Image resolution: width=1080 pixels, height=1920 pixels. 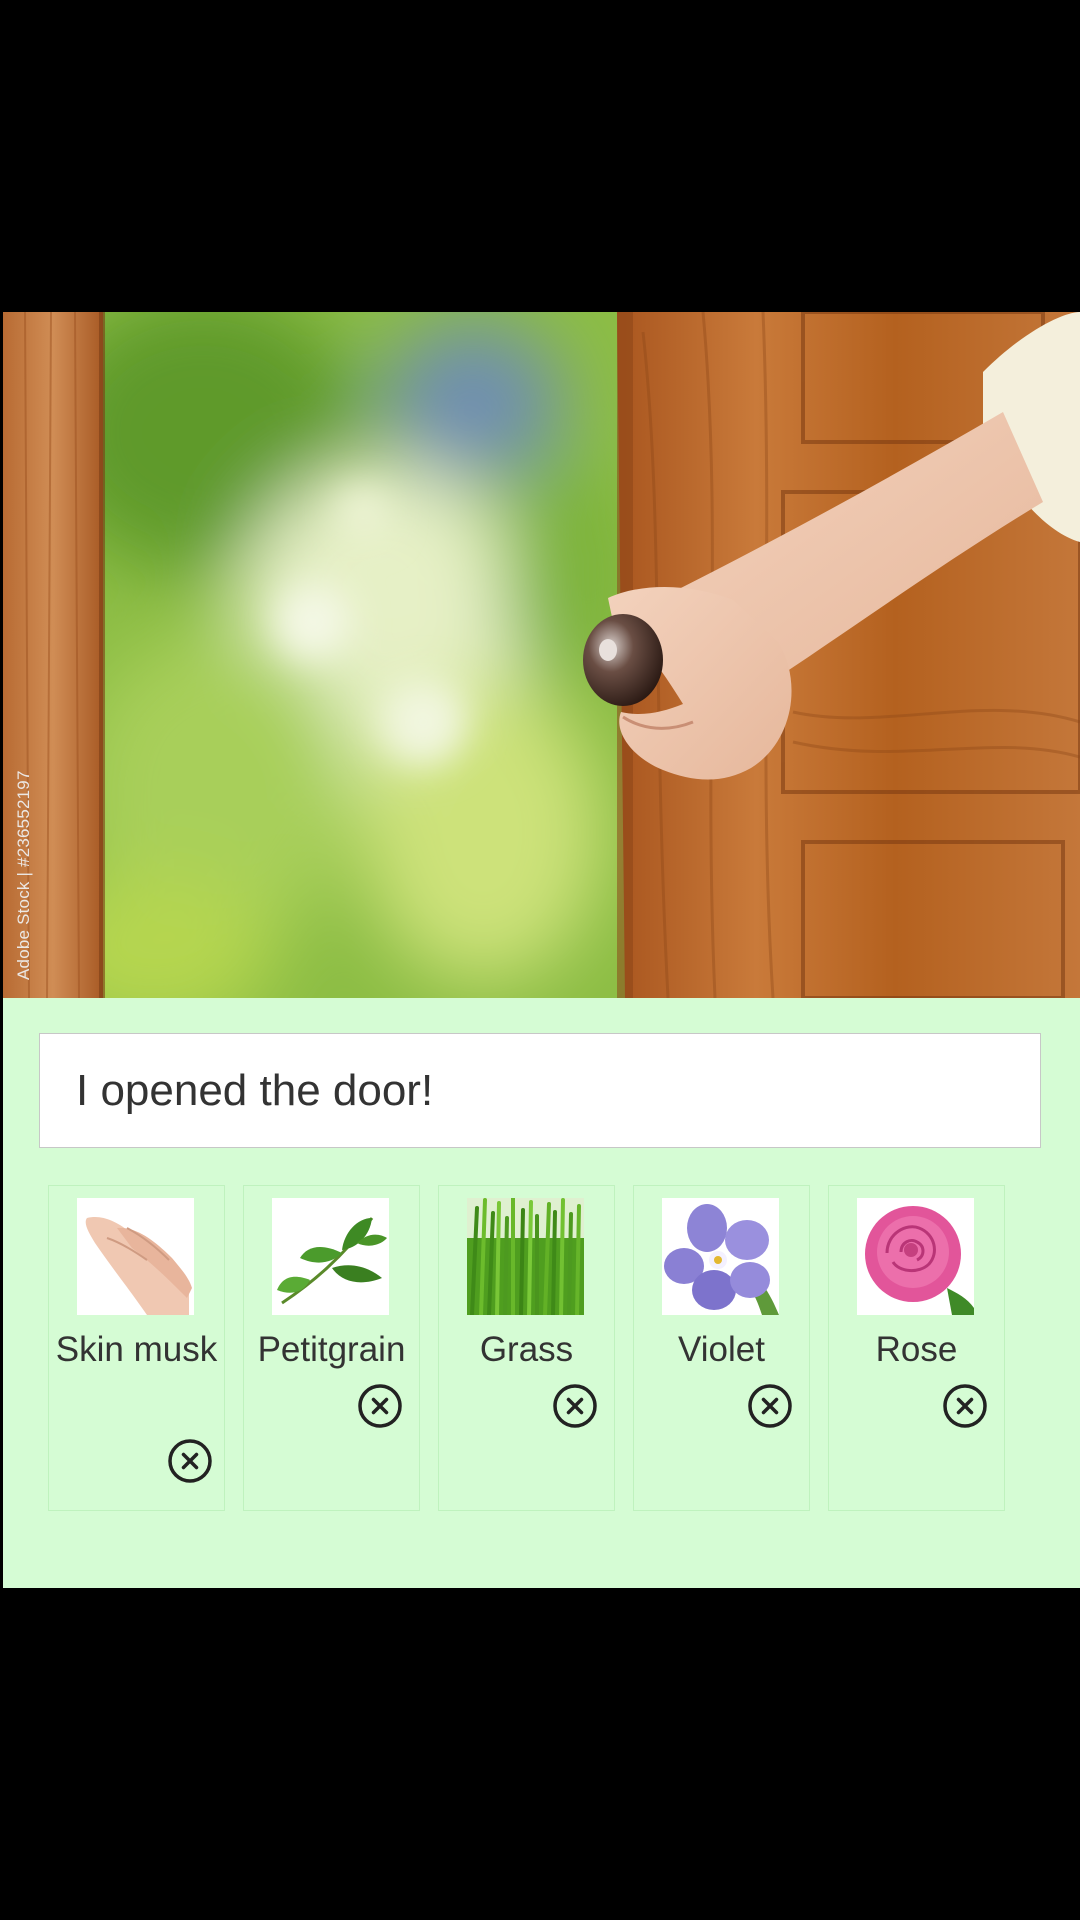 I want to click on note-label: Violet, so click(x=721, y=1349).